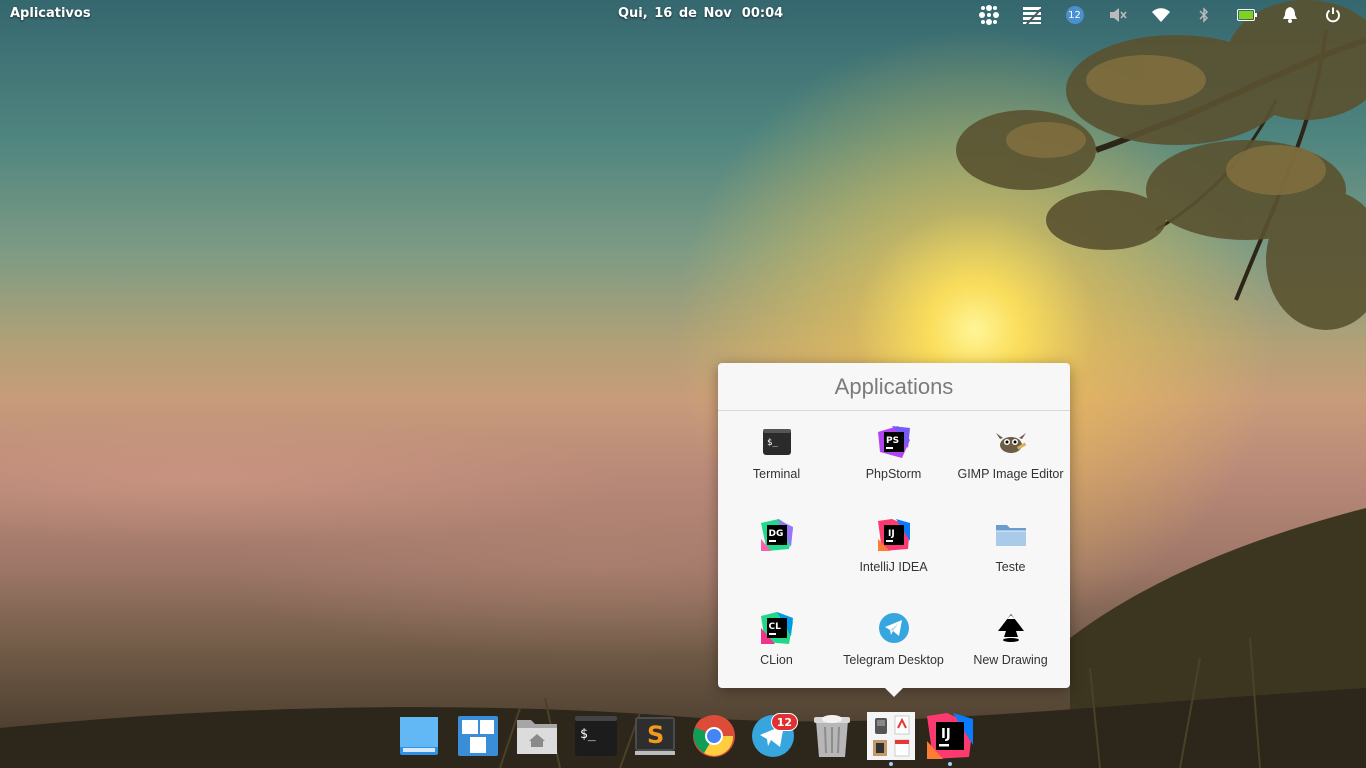 This screenshot has width=1366, height=768. I want to click on top-panel: Aplicativos Qui, 16 de Nov 00:04 12, so click(683, 14).